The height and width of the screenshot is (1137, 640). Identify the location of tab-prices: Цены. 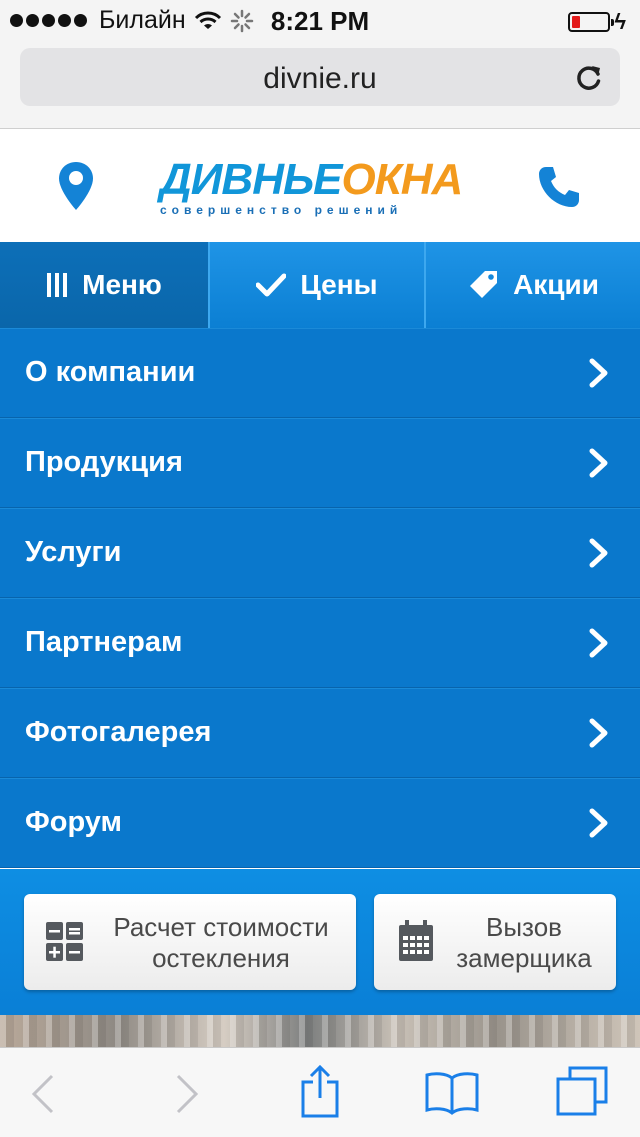
(318, 285).